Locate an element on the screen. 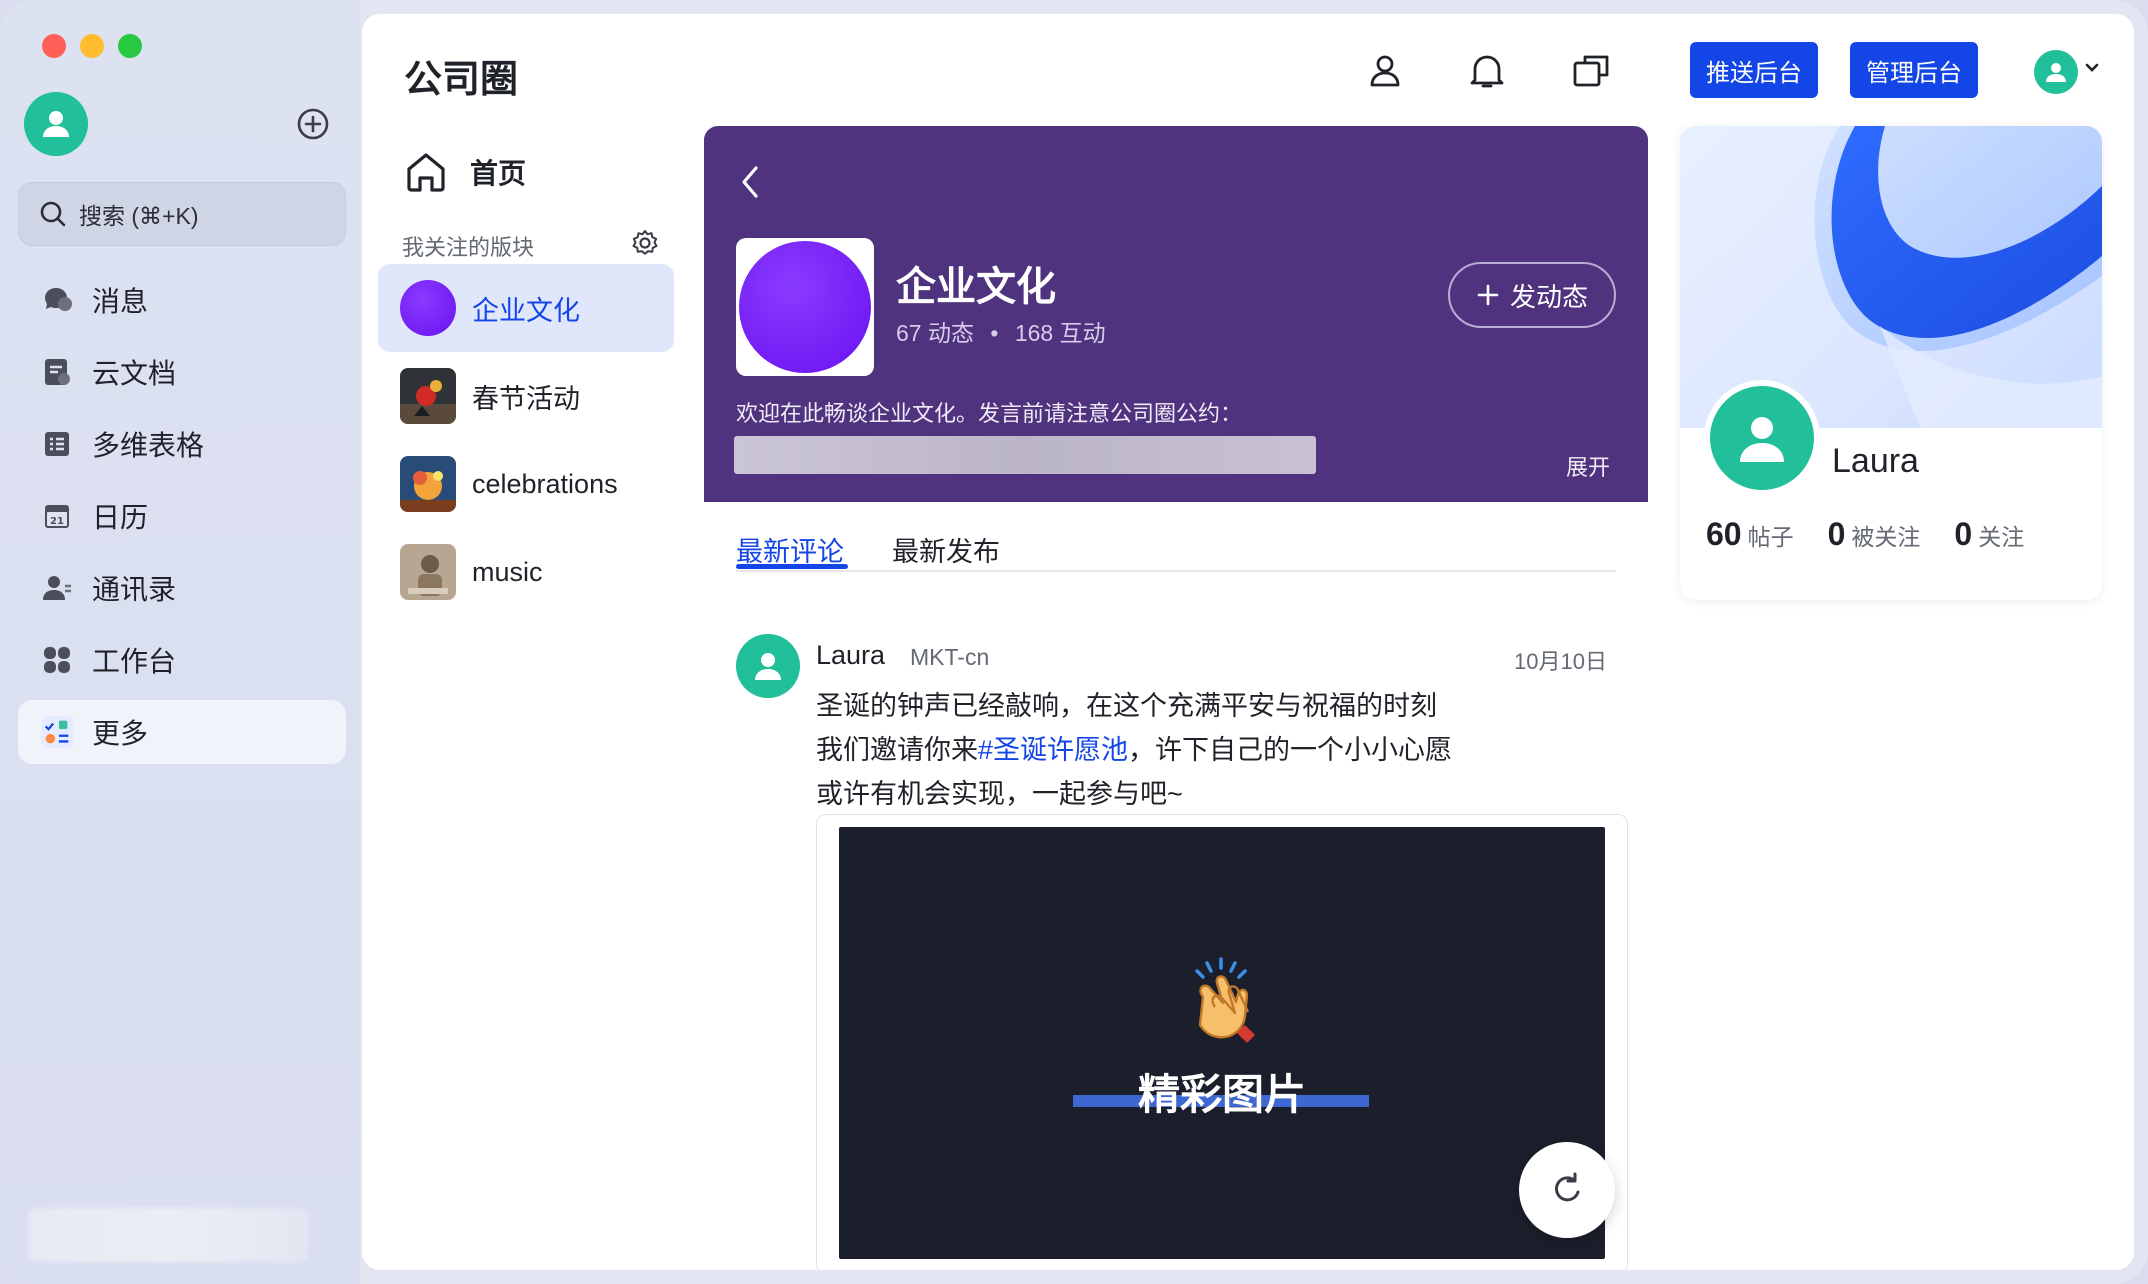  post-image: 精彩图片 is located at coordinates (1222, 1043).